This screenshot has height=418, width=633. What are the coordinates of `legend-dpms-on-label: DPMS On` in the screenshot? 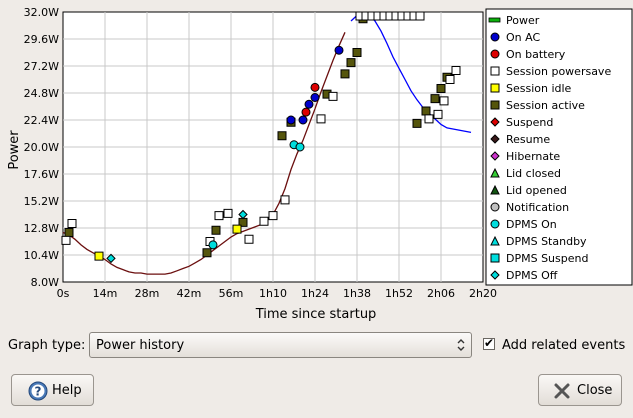 It's located at (531, 224).